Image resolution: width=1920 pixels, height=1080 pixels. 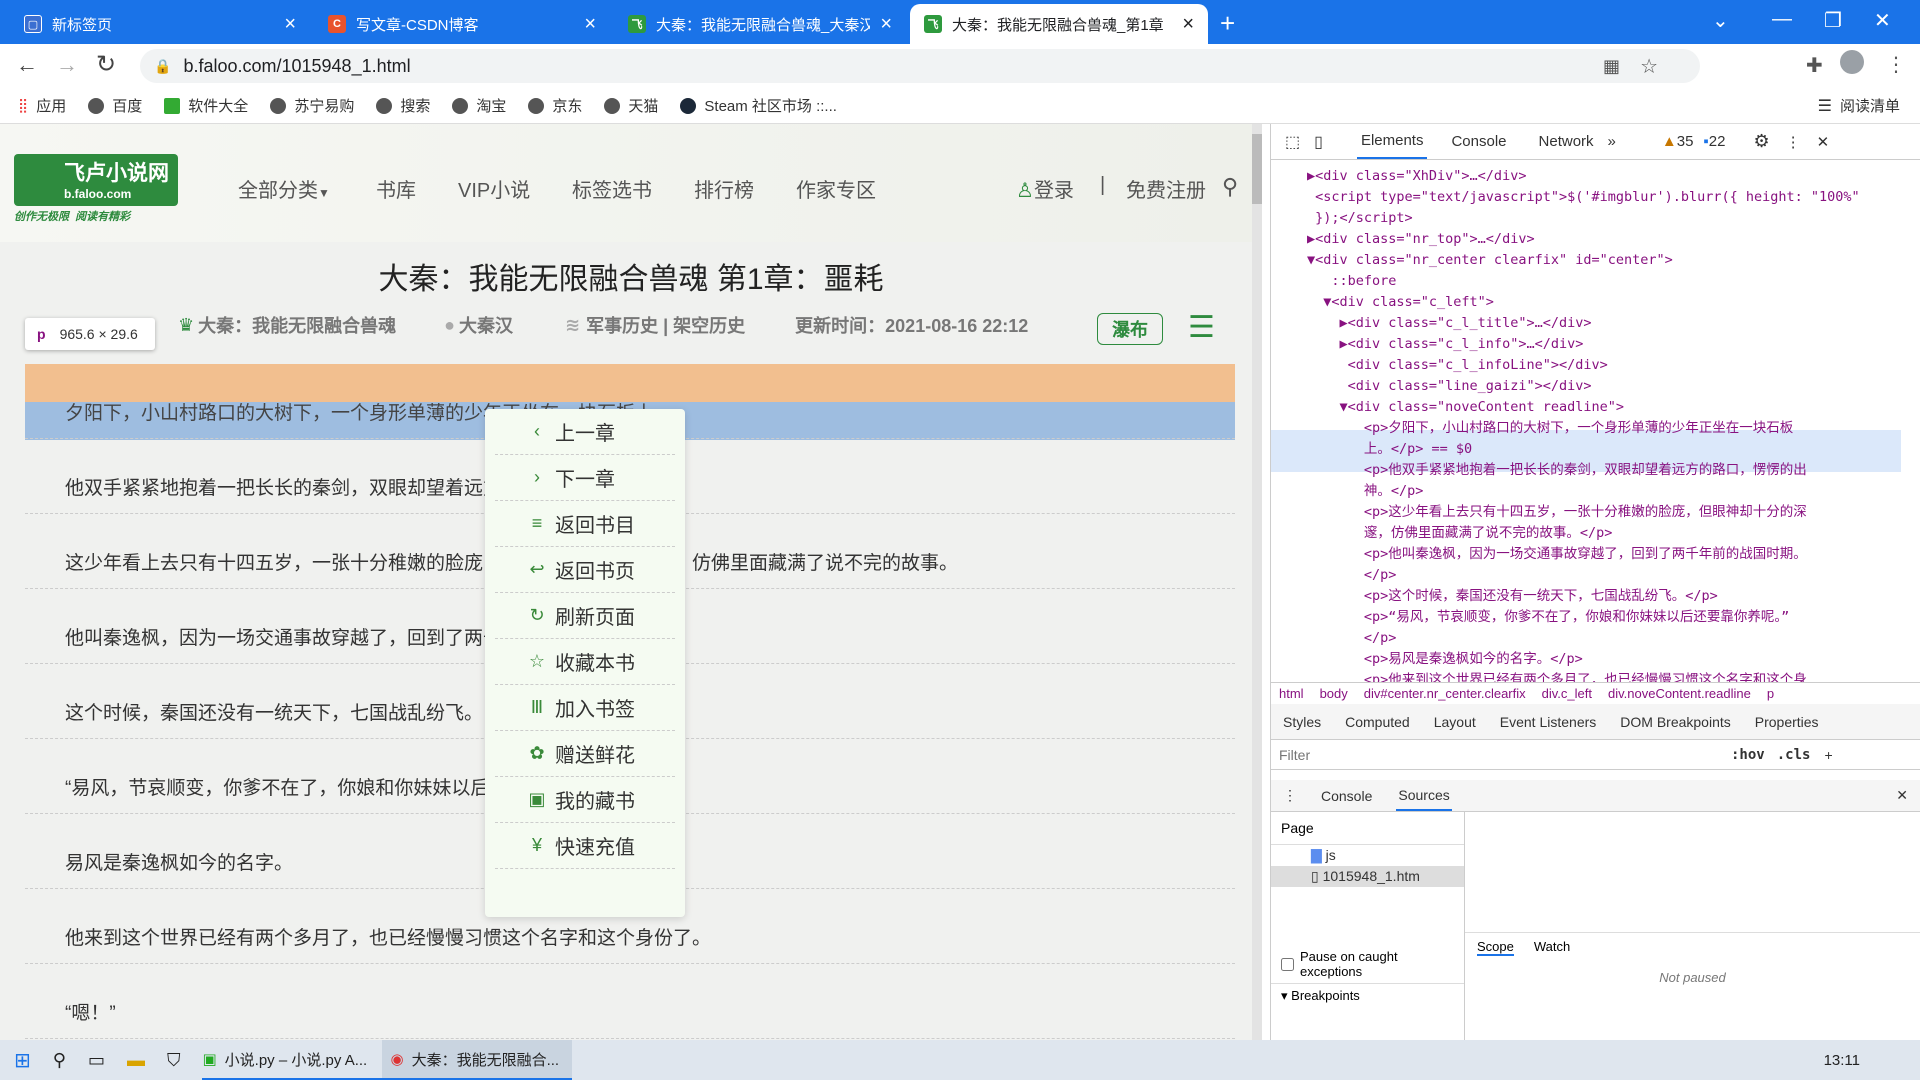 I want to click on menu-icon: ⋮, so click(x=1896, y=64).